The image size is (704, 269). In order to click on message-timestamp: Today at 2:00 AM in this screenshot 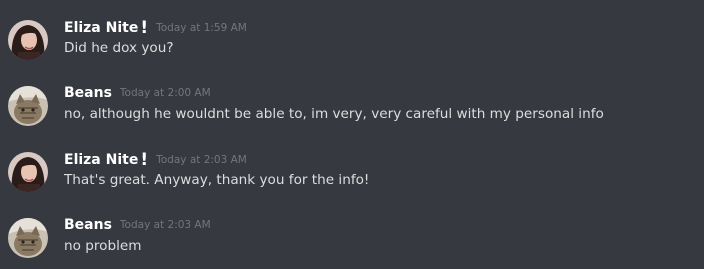, I will do `click(165, 93)`.